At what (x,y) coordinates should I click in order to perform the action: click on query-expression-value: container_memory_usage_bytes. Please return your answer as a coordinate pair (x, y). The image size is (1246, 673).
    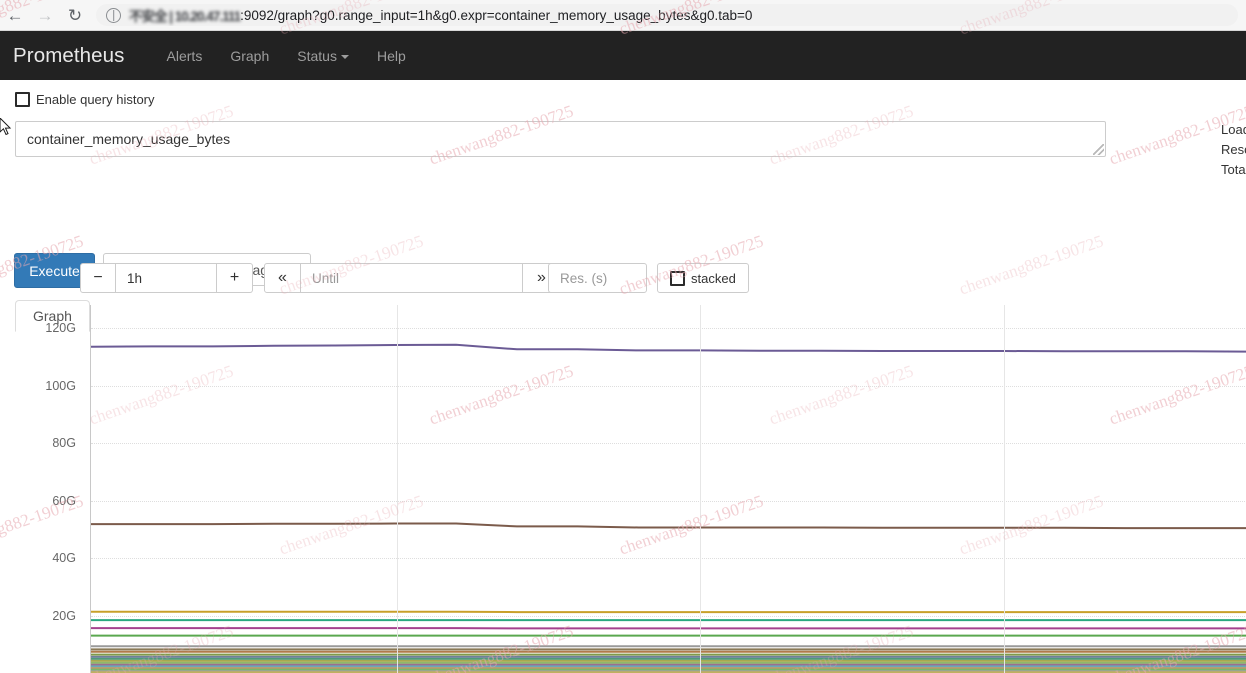
    Looking at the image, I should click on (129, 139).